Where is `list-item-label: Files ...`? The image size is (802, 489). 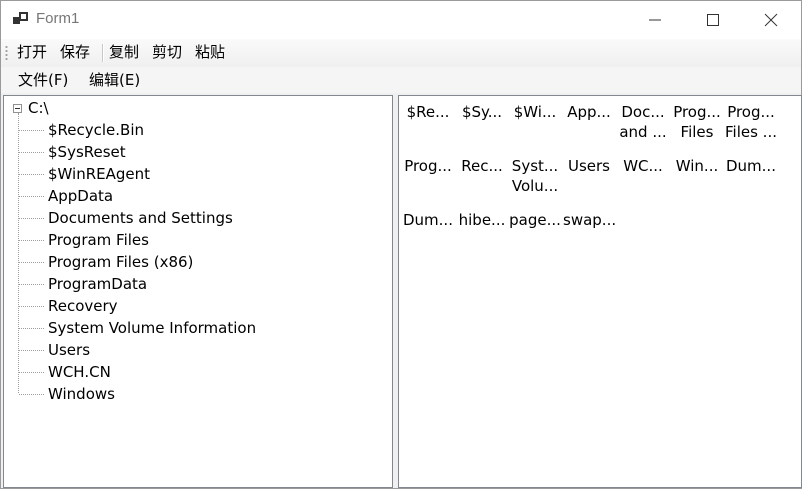
list-item-label: Files ... is located at coordinates (751, 132).